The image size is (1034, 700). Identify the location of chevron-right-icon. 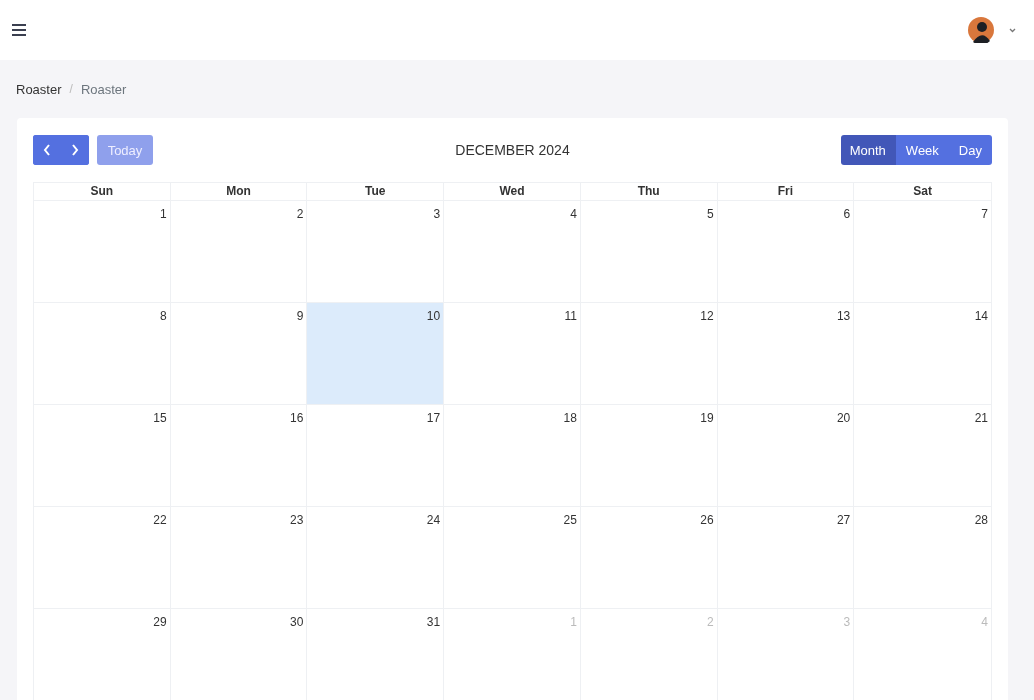
(75, 150).